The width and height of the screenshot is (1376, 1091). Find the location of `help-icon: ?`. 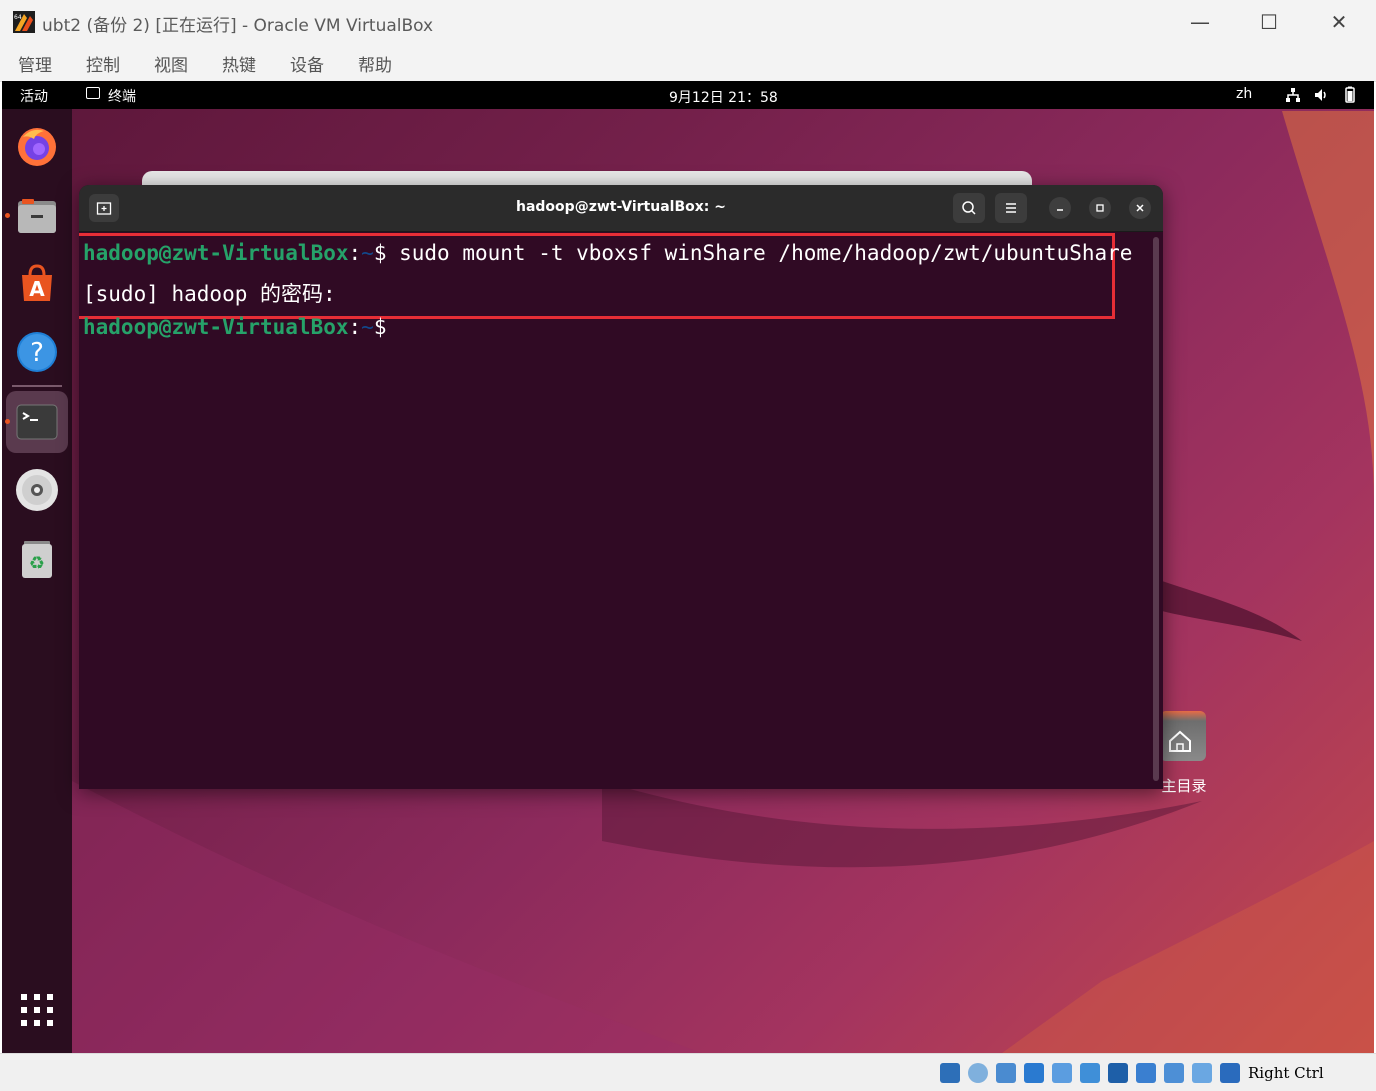

help-icon: ? is located at coordinates (37, 352).